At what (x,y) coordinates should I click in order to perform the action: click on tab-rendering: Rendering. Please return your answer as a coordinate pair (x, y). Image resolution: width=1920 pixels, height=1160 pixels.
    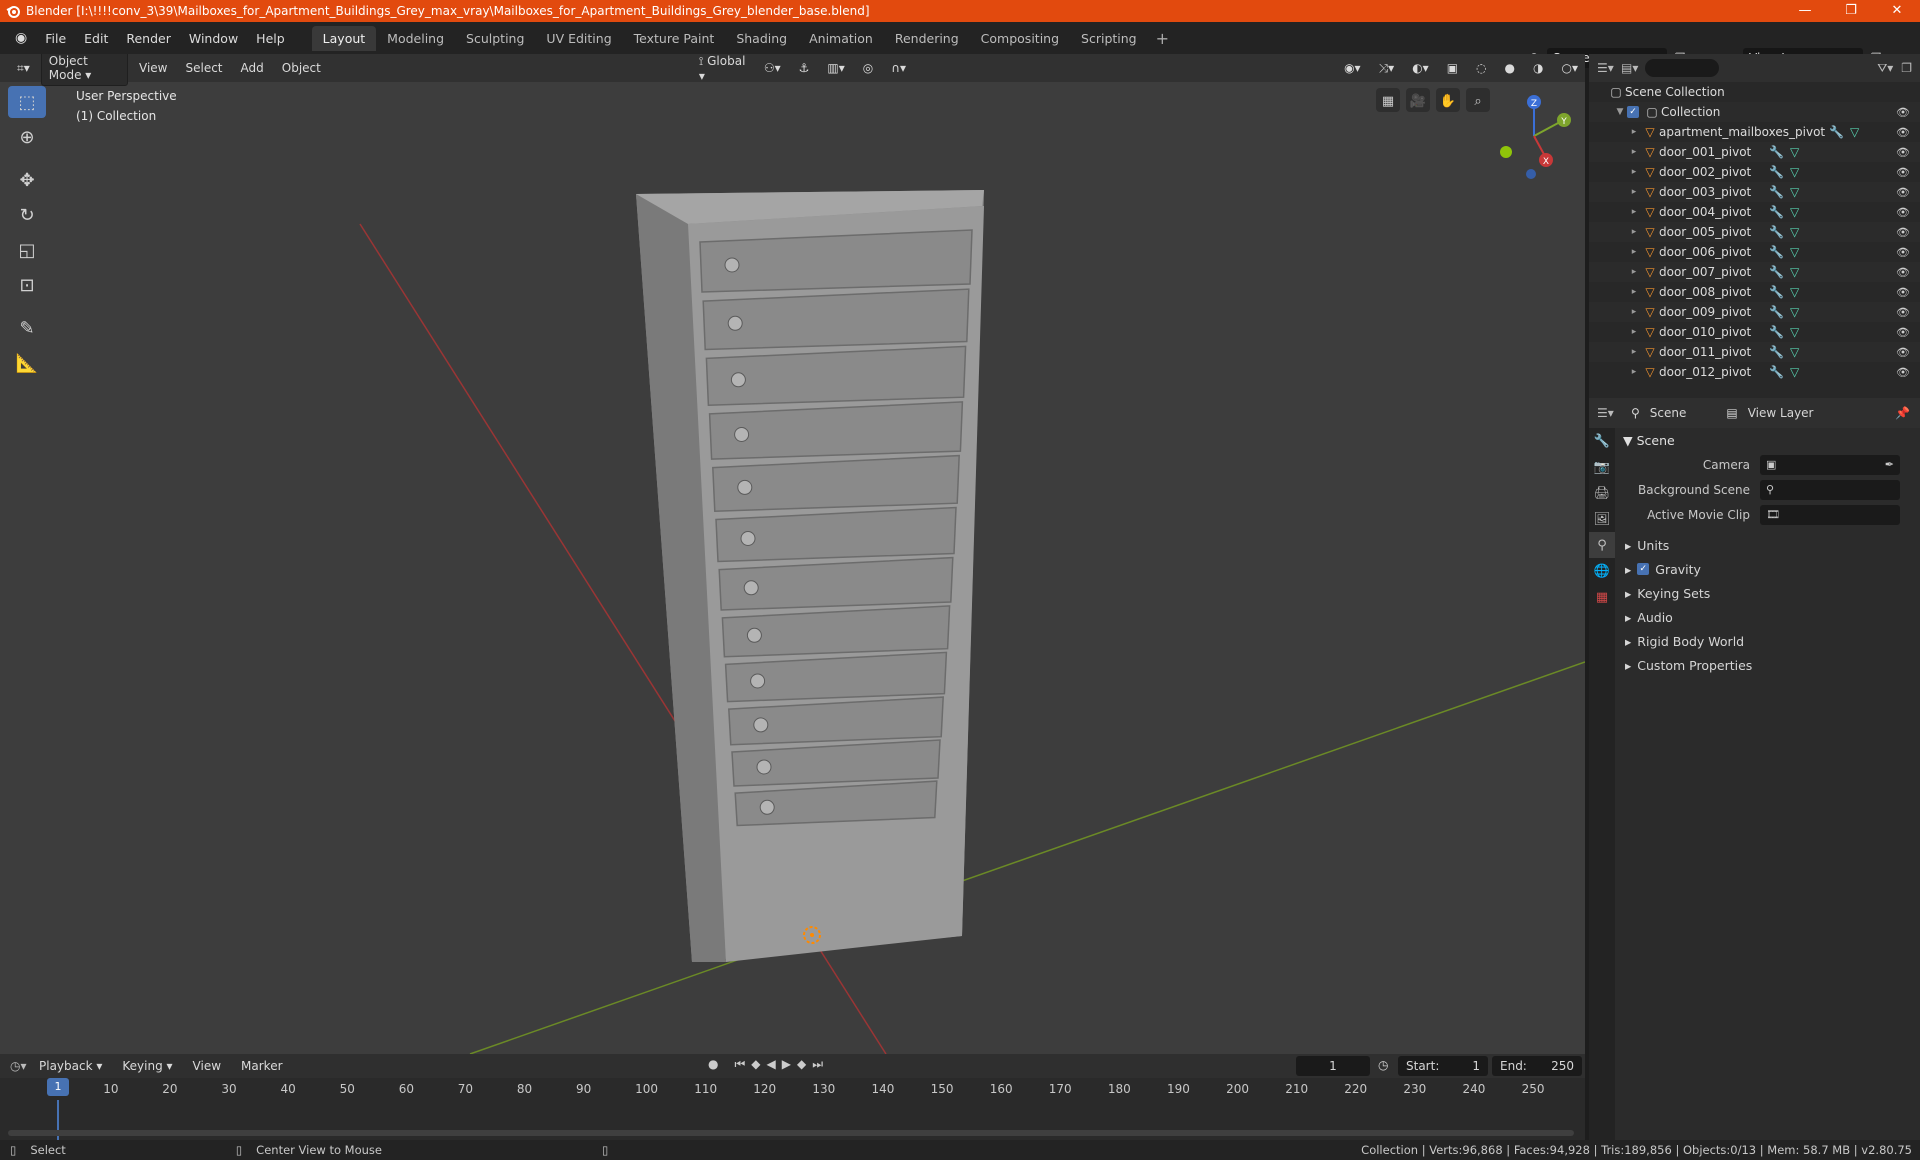
    Looking at the image, I should click on (927, 38).